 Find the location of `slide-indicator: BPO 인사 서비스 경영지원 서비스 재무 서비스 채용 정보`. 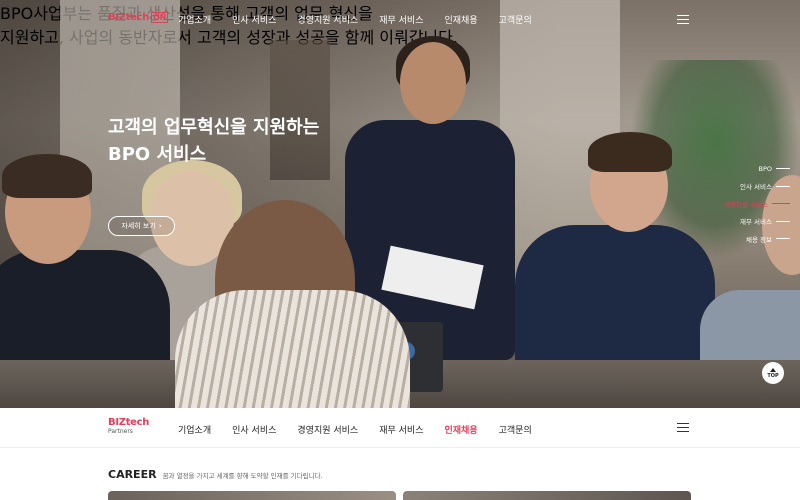

slide-indicator: BPO 인사 서비스 경영지원 서비스 재무 서비스 채용 정보 is located at coordinates (751, 204).